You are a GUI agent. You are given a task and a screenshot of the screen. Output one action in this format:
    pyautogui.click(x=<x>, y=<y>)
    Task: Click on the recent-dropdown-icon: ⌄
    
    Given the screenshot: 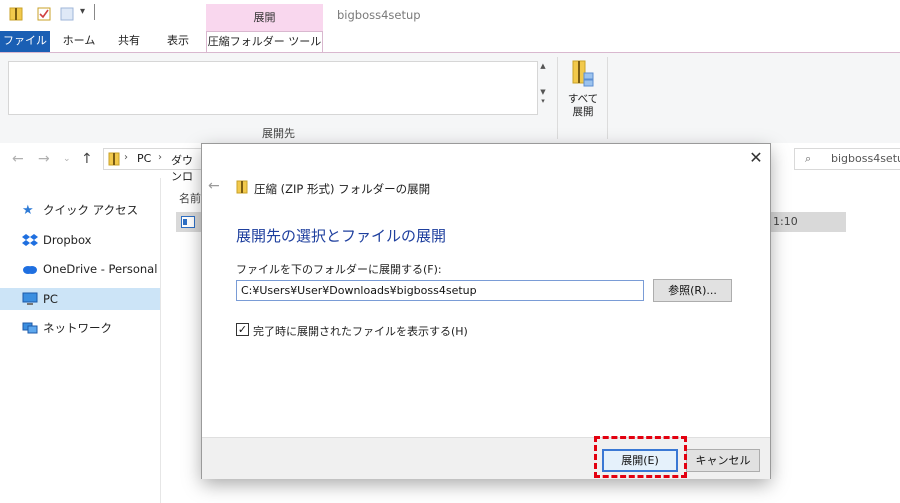 What is the action you would take?
    pyautogui.click(x=67, y=159)
    